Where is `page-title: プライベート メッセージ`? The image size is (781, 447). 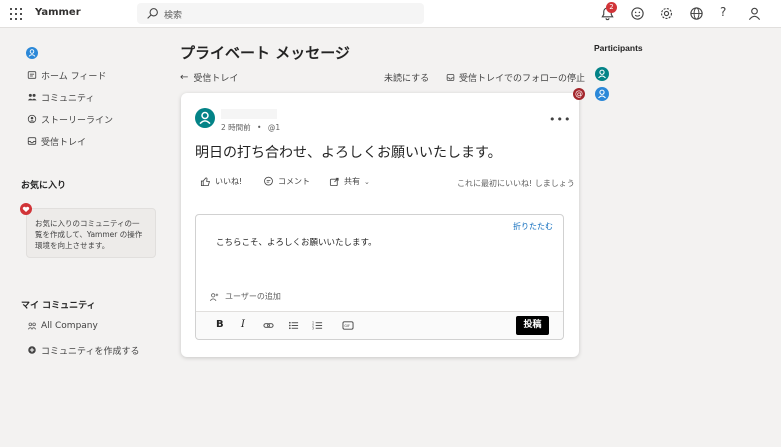
page-title: プライベート メッセージ is located at coordinates (265, 53).